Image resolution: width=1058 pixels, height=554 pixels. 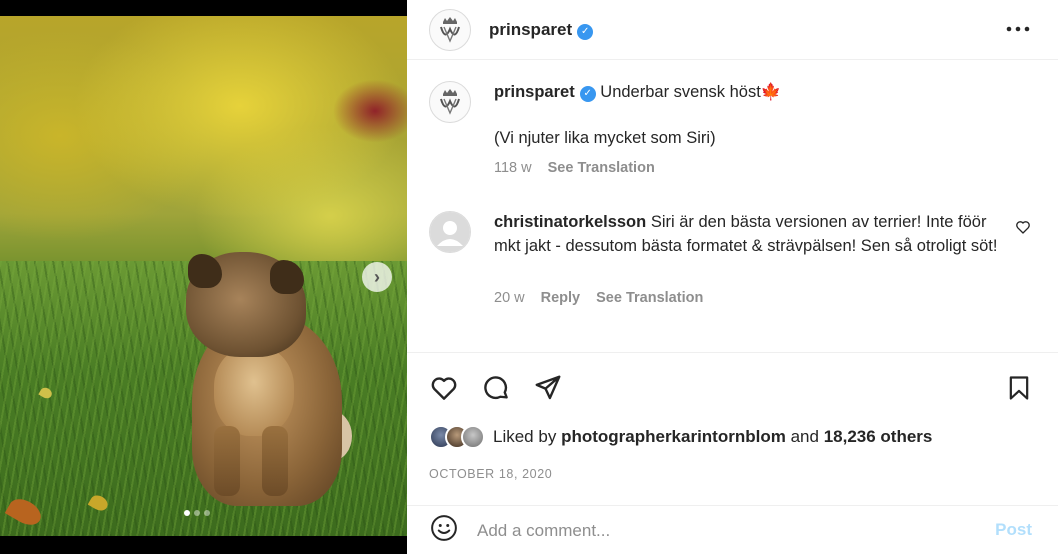 I want to click on liked-by-label: Liked by, so click(x=525, y=436).